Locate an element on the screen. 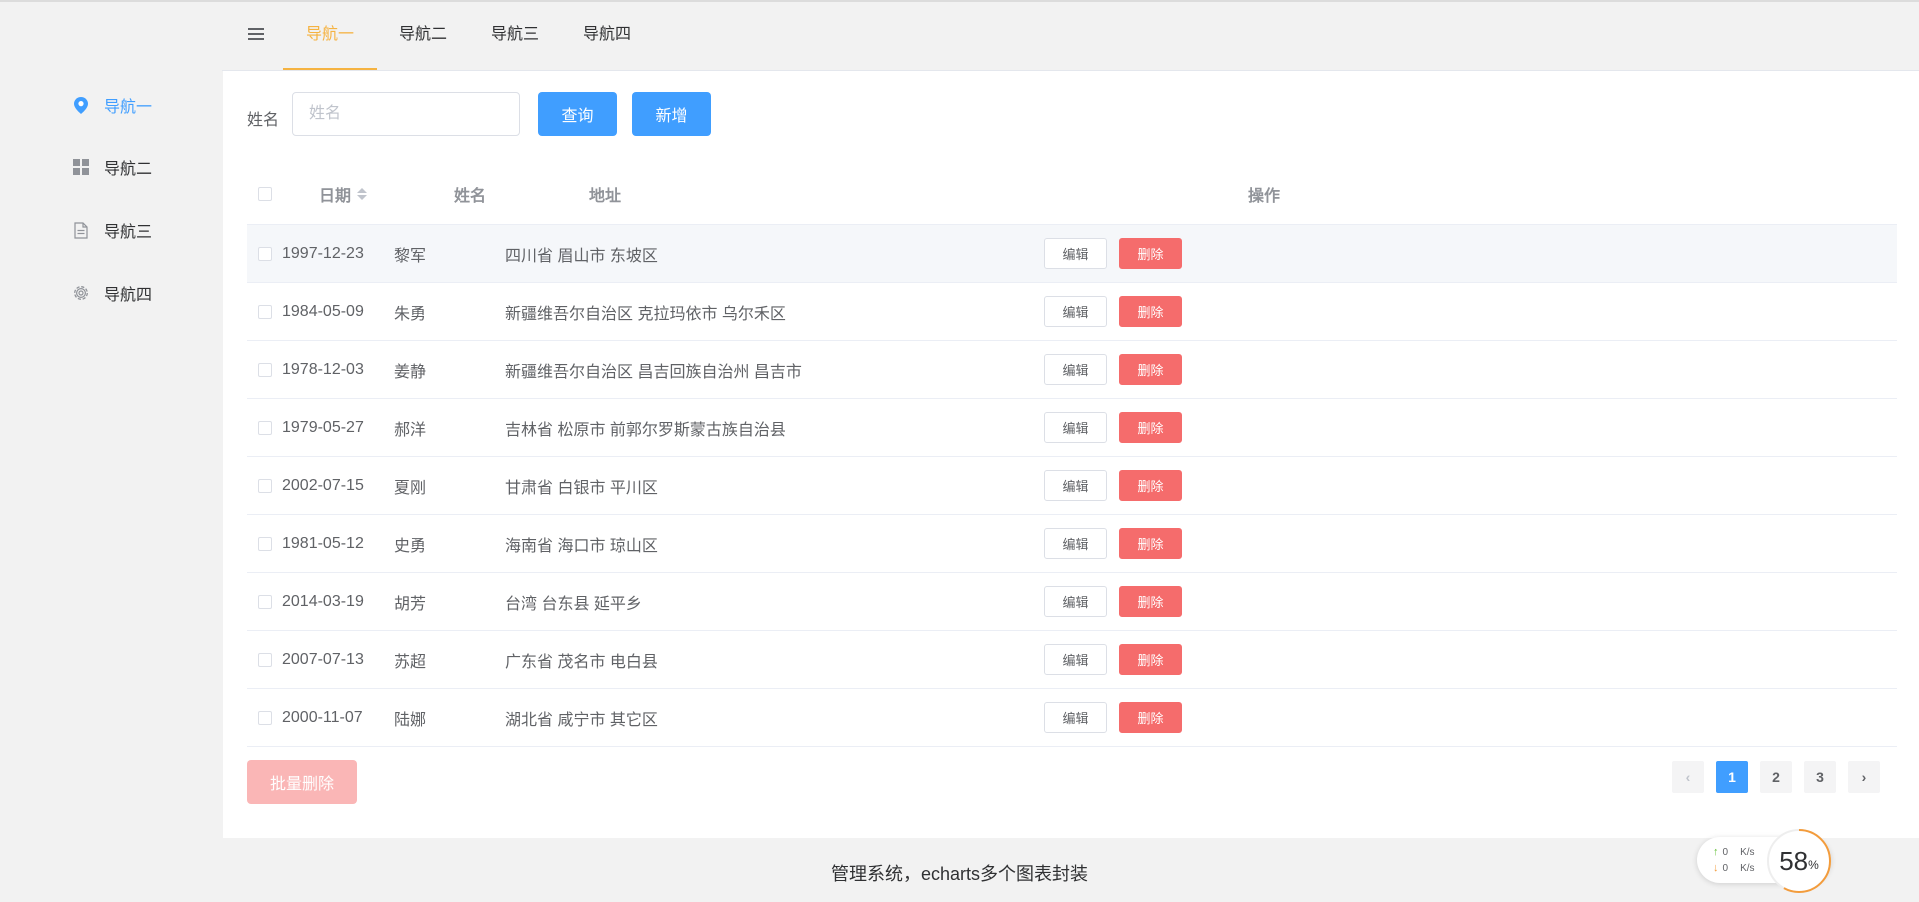 This screenshot has height=902, width=1919. row-address: 新疆维吾尔自治区 克拉玛依市 乌尔禾区 is located at coordinates (645, 314).